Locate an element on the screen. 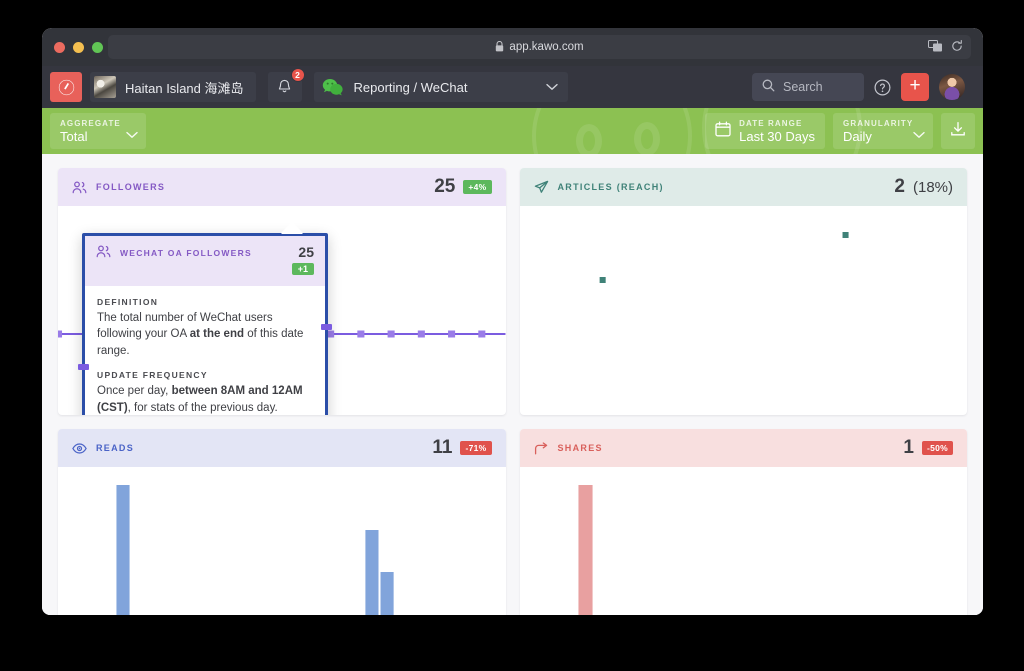 The height and width of the screenshot is (671, 1024). card-reads-title: READS is located at coordinates (115, 448).